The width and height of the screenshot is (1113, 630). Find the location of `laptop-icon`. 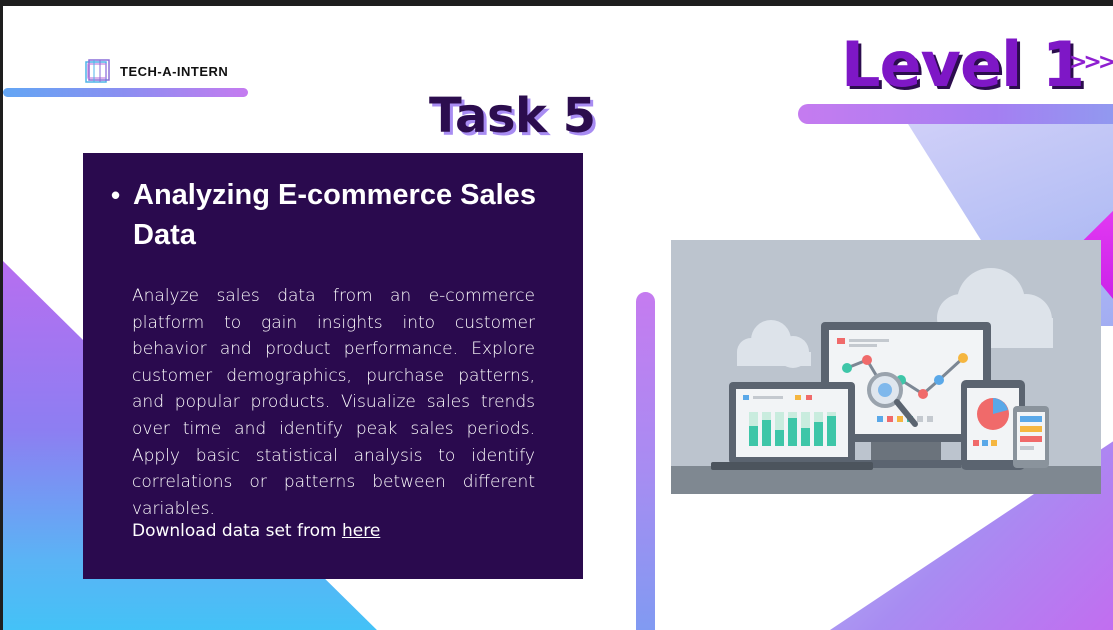

laptop-icon is located at coordinates (792, 426).